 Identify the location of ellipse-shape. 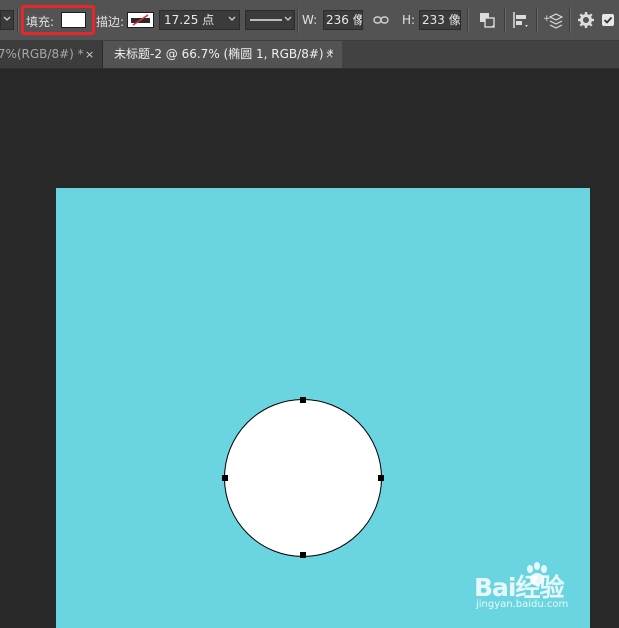
(303, 478).